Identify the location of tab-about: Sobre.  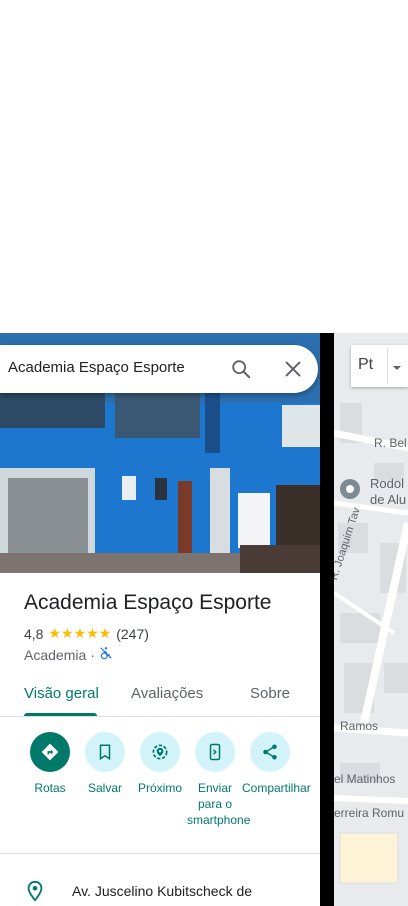
(270, 693).